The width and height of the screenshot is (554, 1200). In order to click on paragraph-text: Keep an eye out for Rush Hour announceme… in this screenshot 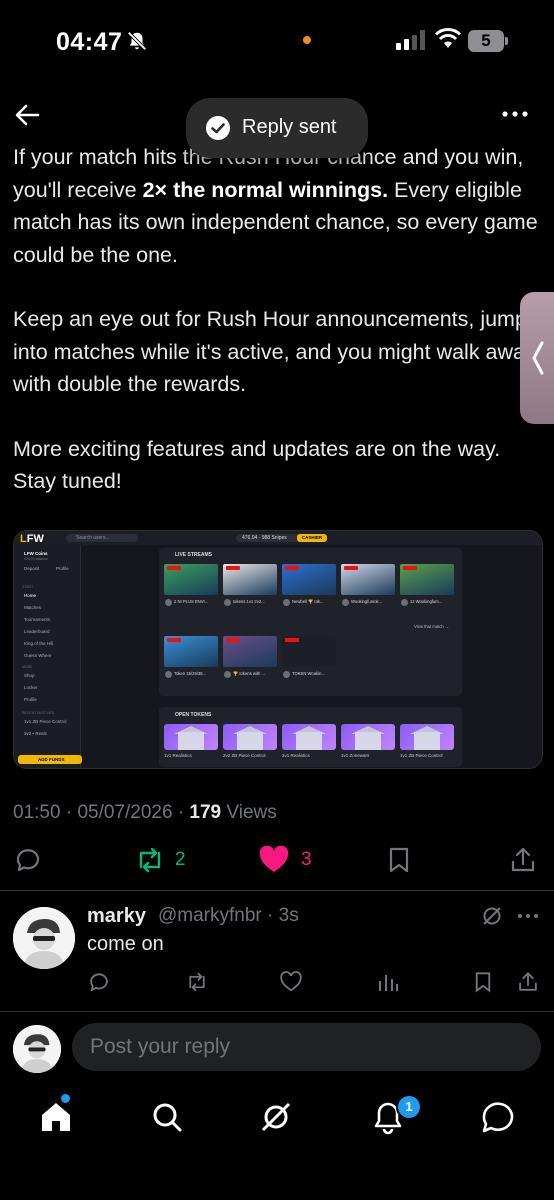, I will do `click(274, 351)`.